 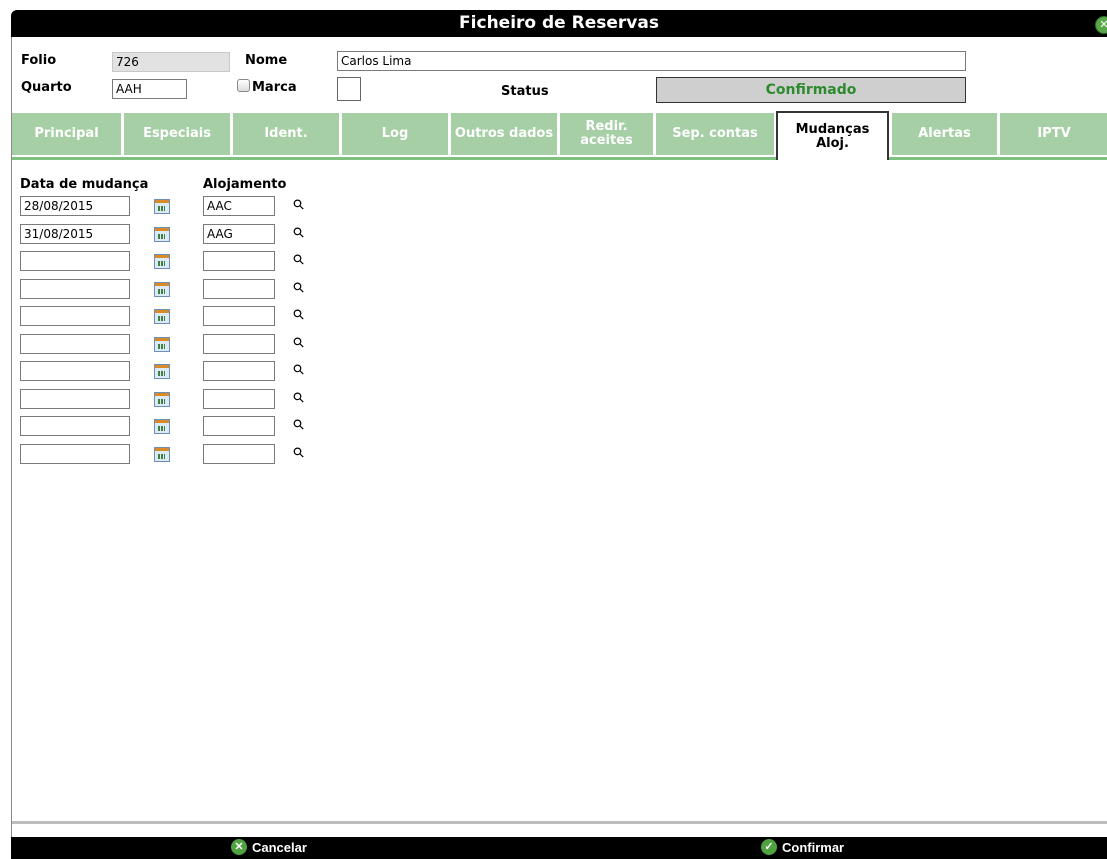 I want to click on tab-outros-dados: Outros dados, so click(x=504, y=134).